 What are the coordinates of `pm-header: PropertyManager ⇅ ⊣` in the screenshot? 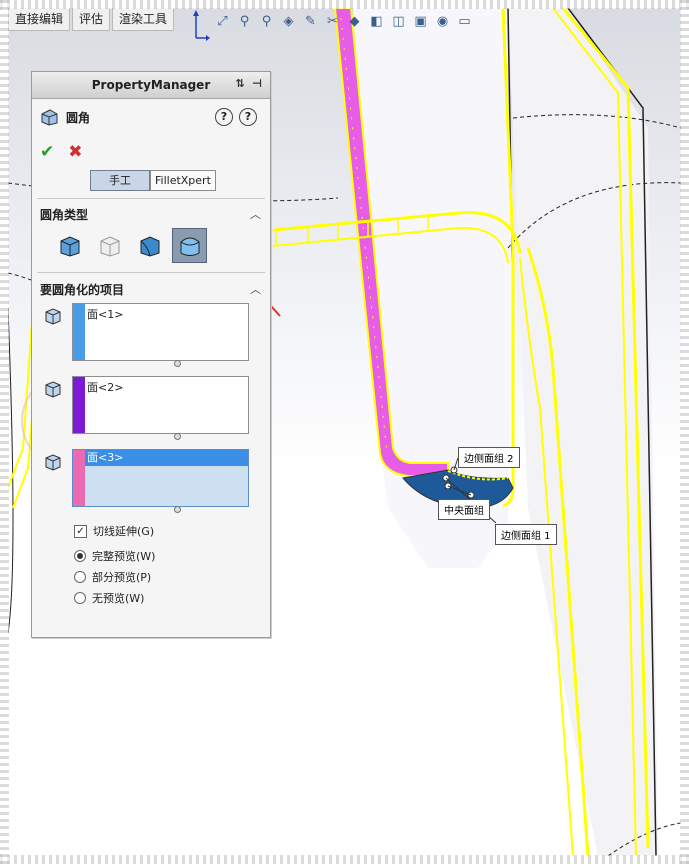 It's located at (151, 85).